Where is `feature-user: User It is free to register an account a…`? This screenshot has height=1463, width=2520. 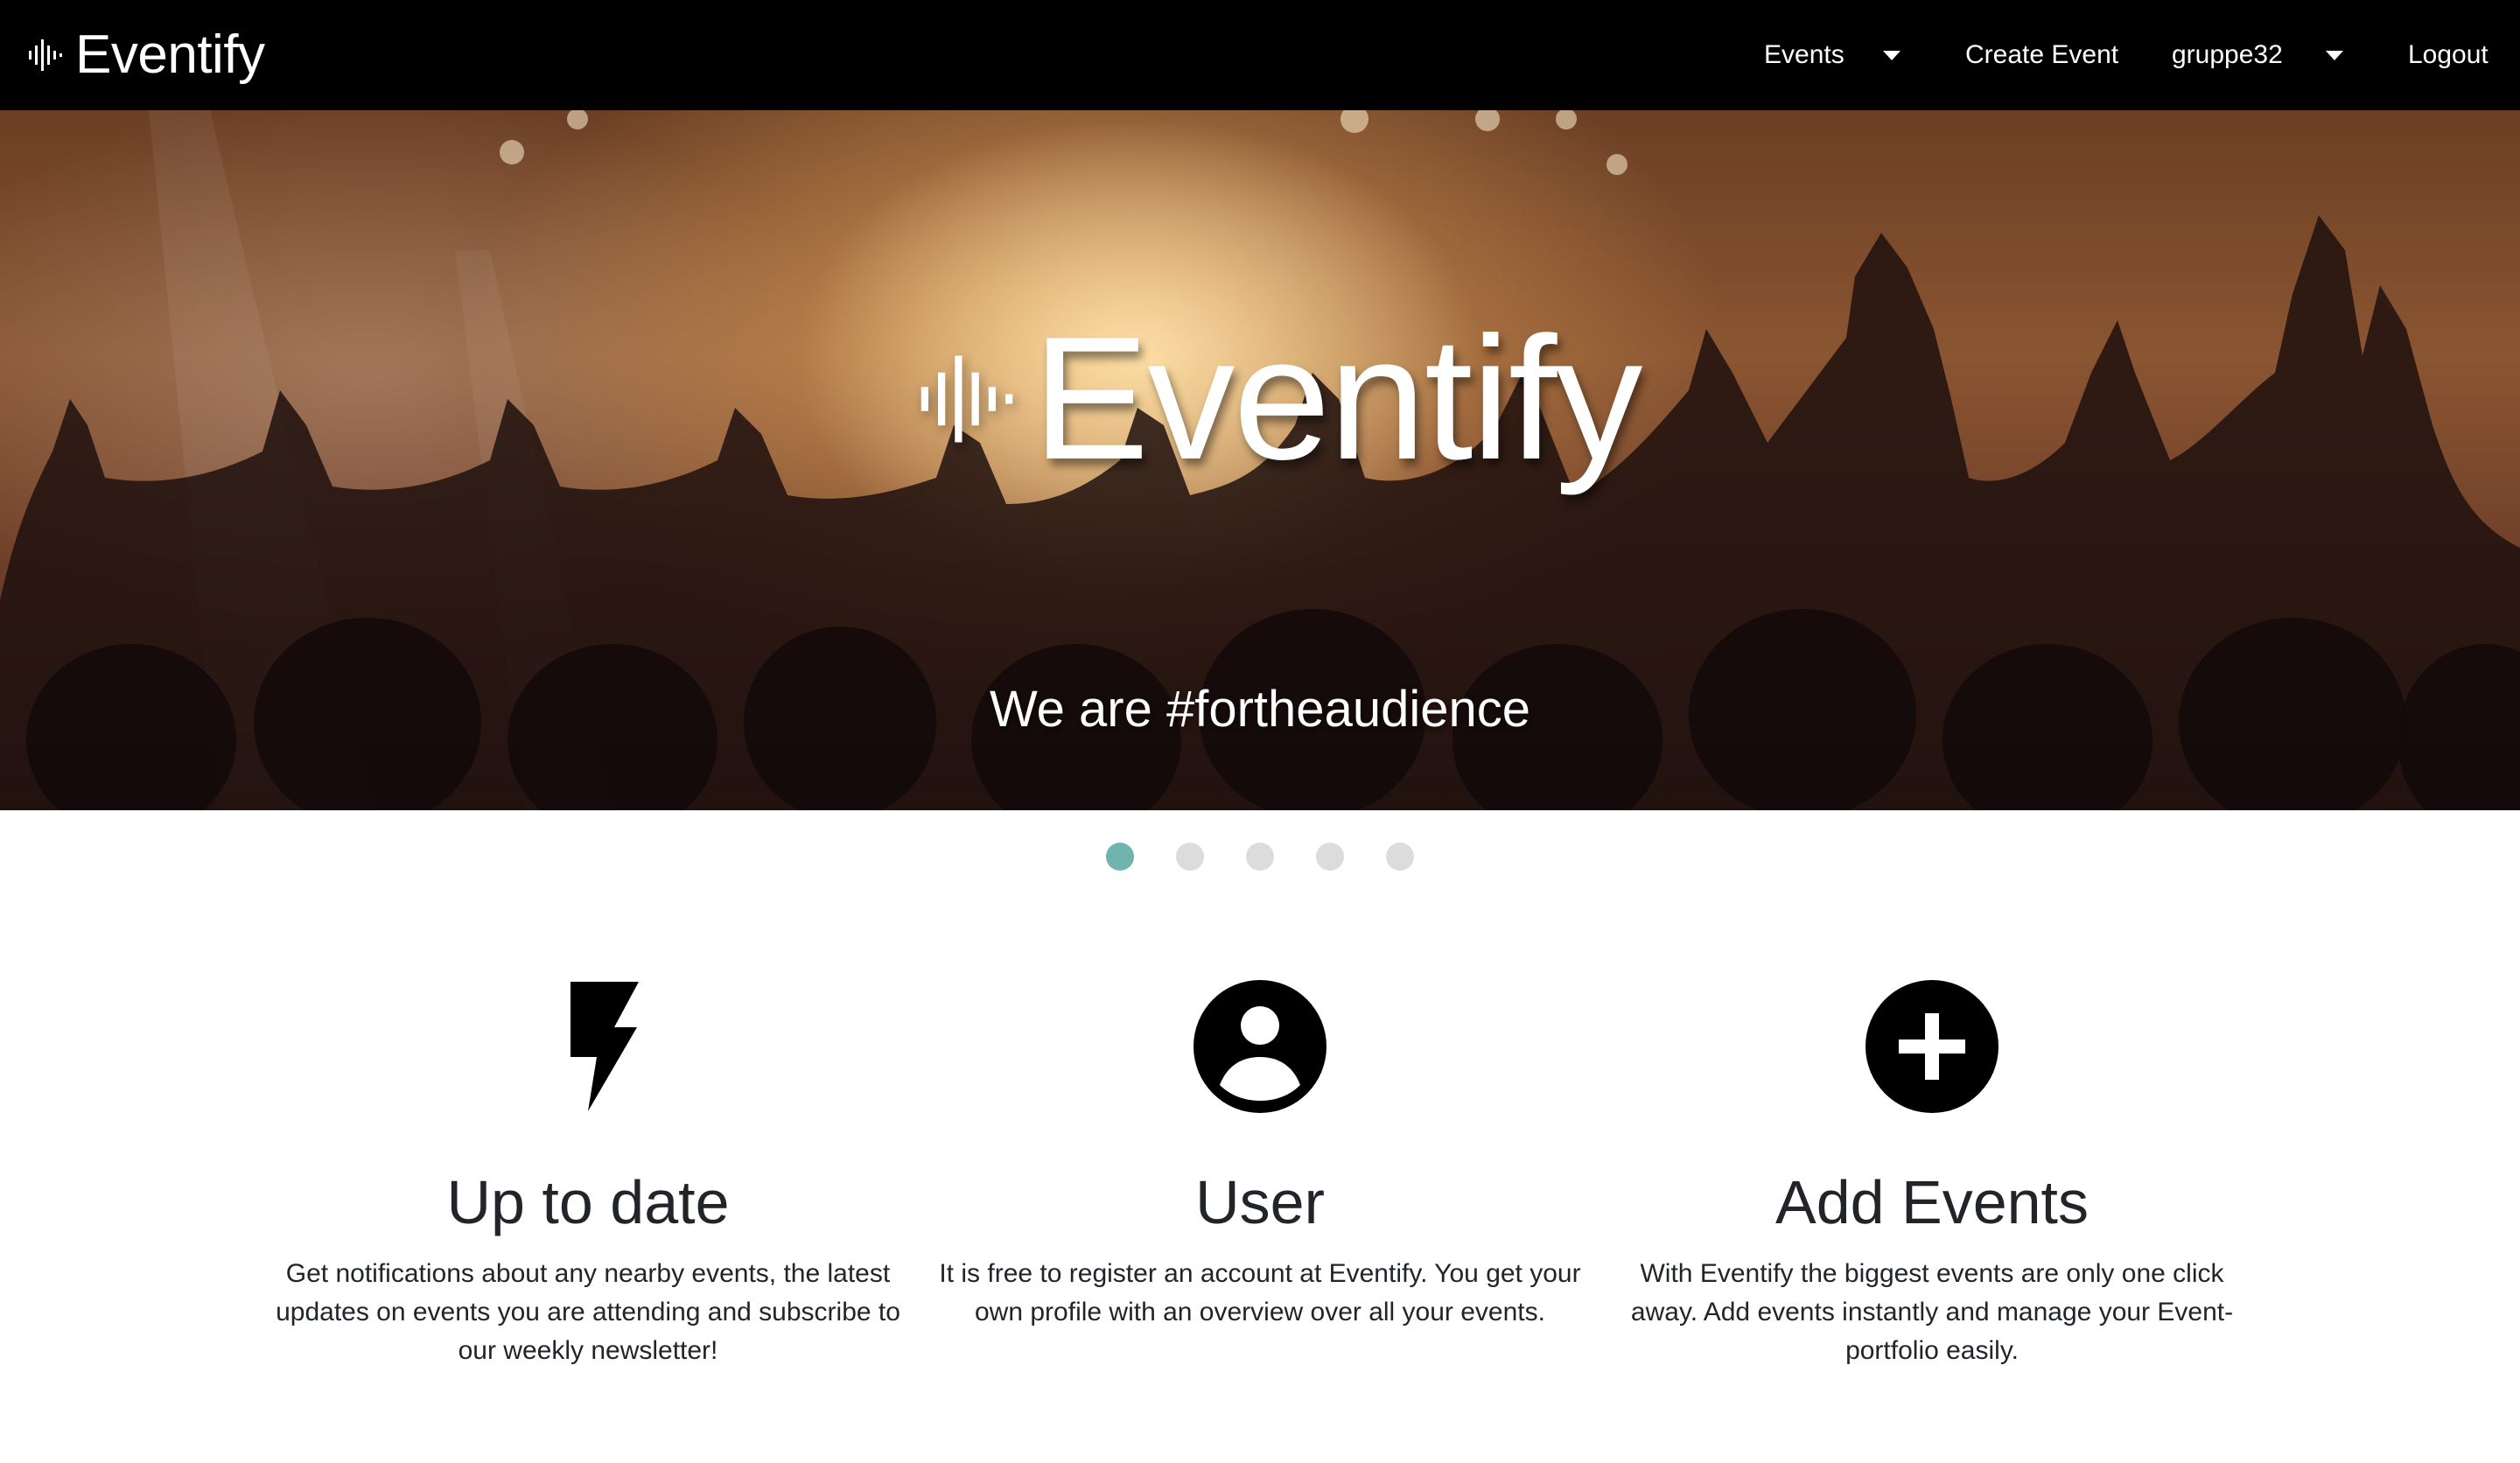
feature-user: User It is free to register an account a… is located at coordinates (1260, 1156).